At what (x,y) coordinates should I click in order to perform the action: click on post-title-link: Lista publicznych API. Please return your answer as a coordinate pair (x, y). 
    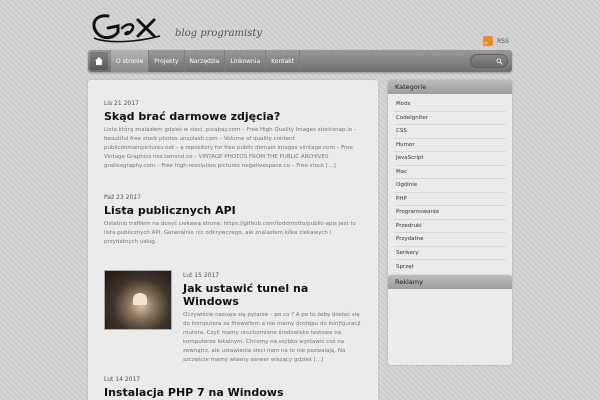
    Looking at the image, I should click on (234, 210).